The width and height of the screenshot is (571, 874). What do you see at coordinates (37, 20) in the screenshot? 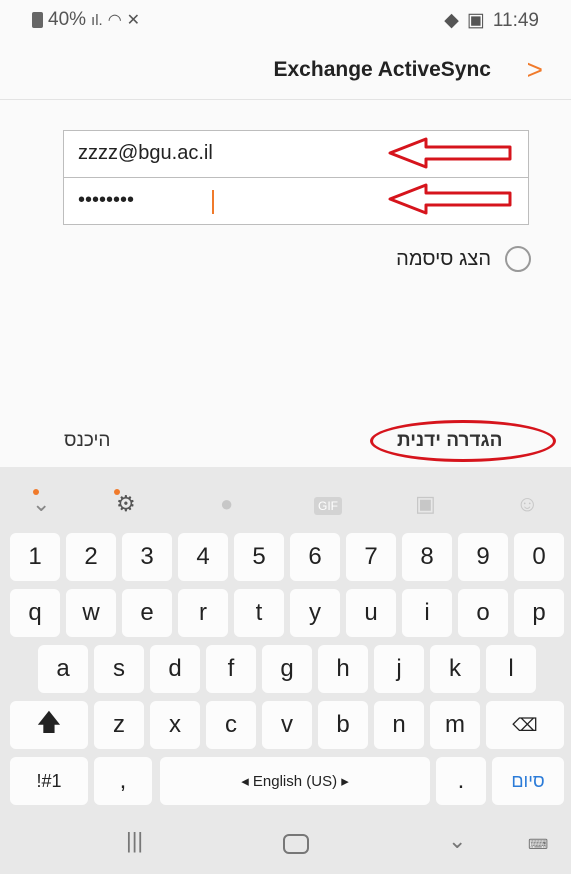
I see `battery-icon` at bounding box center [37, 20].